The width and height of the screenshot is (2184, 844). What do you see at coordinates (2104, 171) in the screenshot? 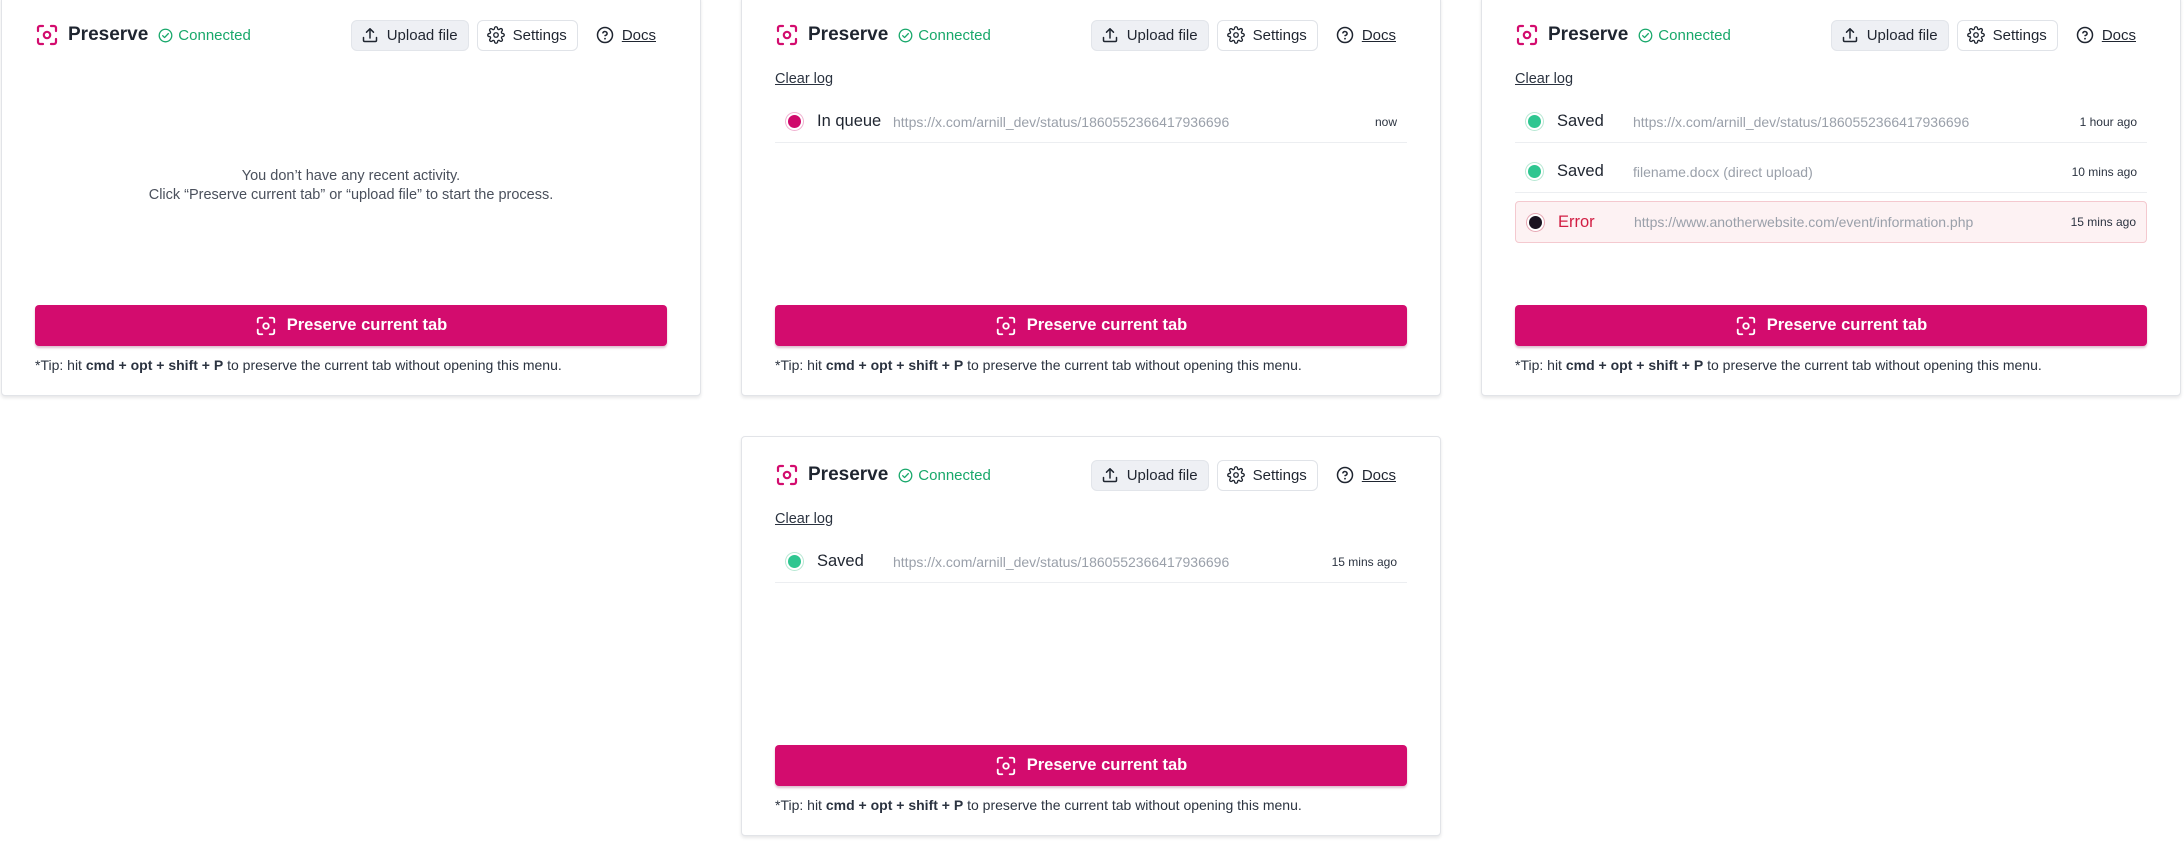
I see `log-row-time: 10 mins ago` at bounding box center [2104, 171].